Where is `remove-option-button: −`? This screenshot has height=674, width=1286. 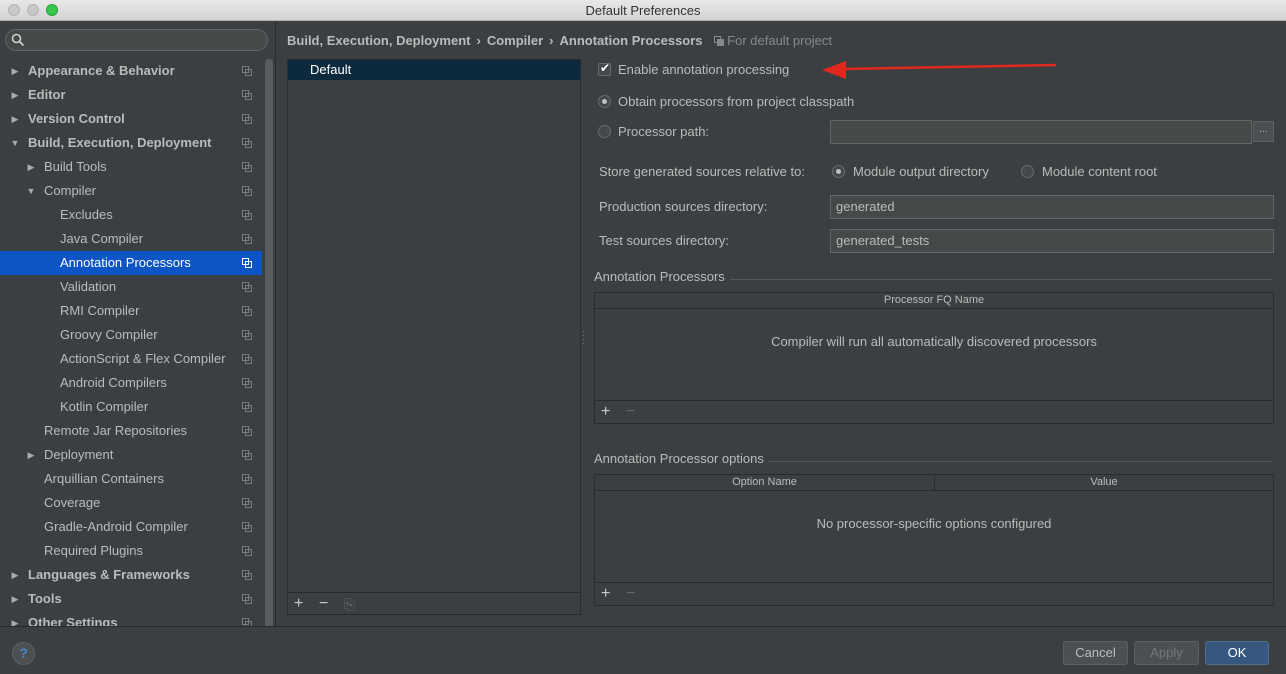
remove-option-button: − is located at coordinates (630, 594).